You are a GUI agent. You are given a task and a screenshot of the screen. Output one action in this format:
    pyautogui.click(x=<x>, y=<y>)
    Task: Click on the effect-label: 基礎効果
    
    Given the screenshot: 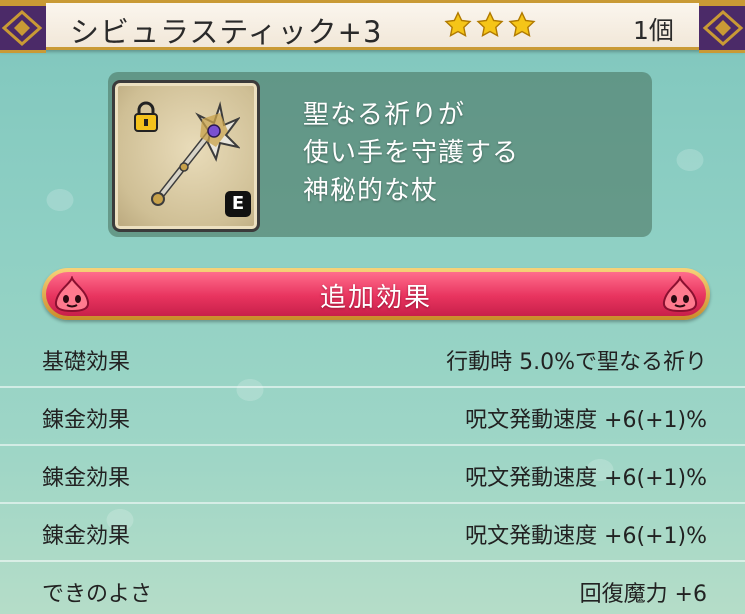 What is the action you would take?
    pyautogui.click(x=86, y=362)
    